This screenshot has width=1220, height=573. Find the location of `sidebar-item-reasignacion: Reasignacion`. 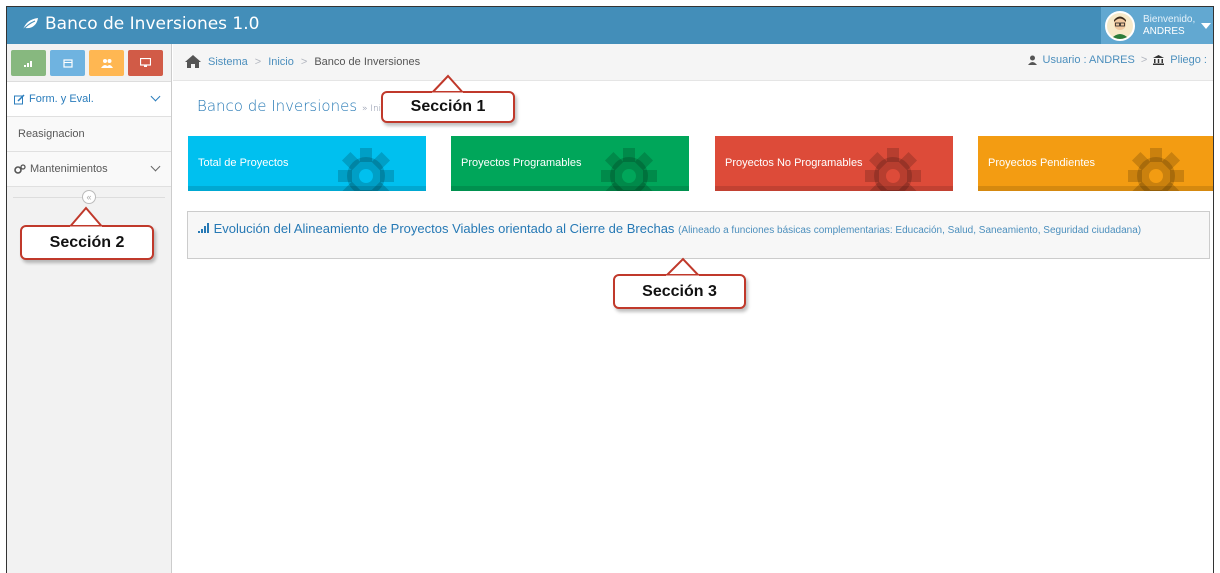

sidebar-item-reasignacion: Reasignacion is located at coordinates (89, 134).